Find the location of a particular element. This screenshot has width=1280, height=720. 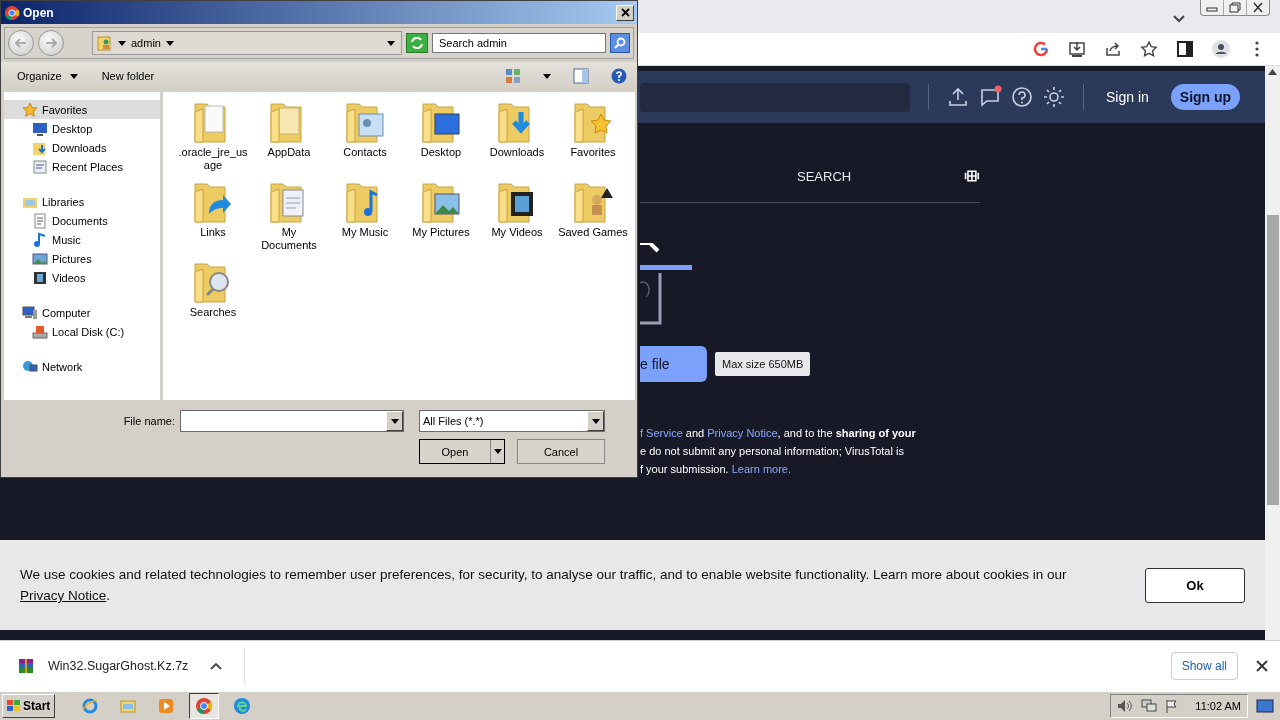

privacy-link: Privacy Notice is located at coordinates (63, 595).